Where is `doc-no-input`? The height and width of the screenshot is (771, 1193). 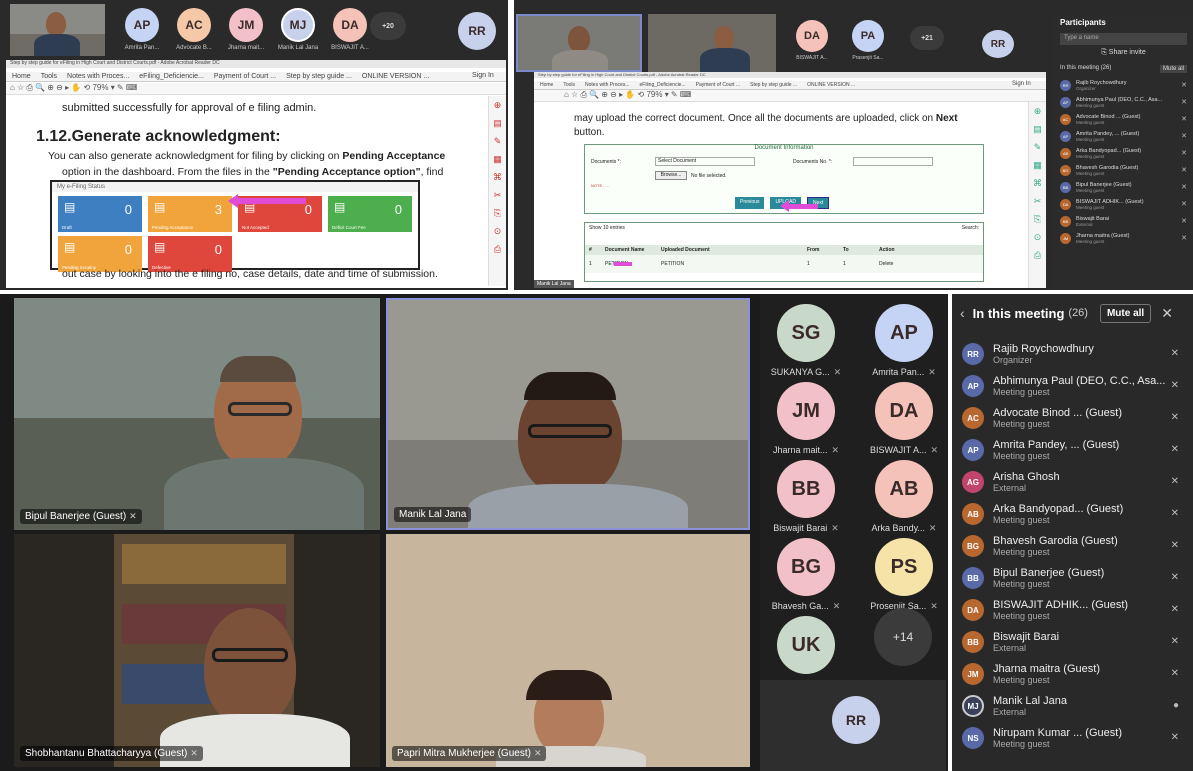
doc-no-input is located at coordinates (893, 161).